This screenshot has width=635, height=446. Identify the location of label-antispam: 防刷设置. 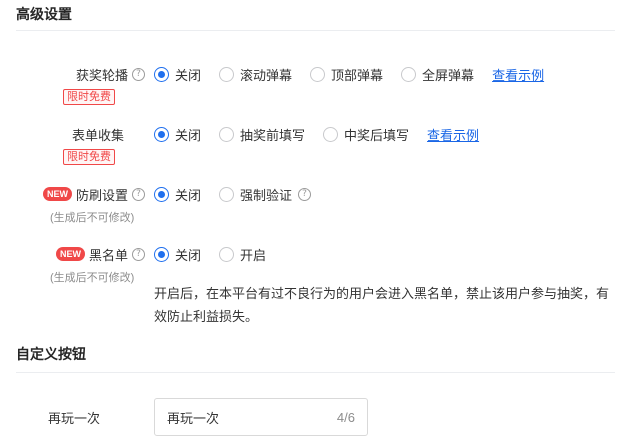
(101, 195).